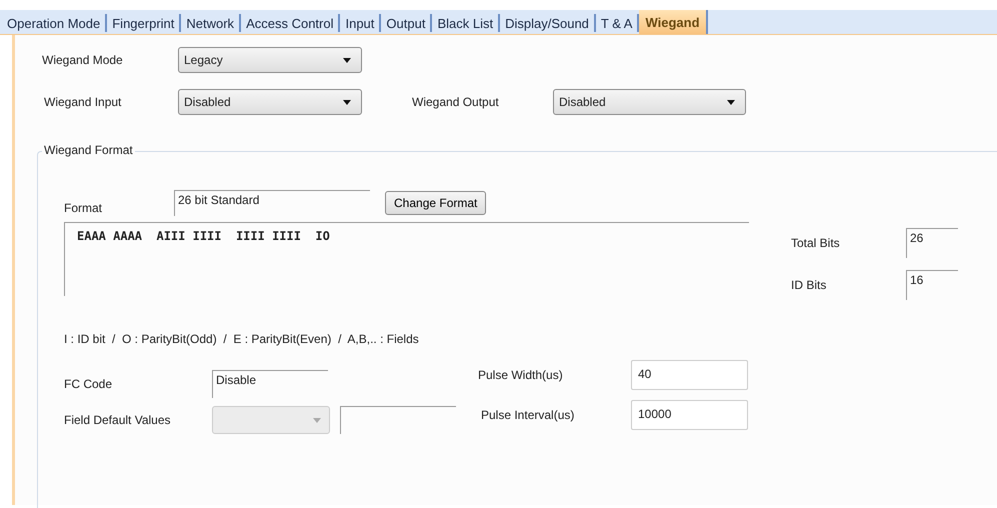 The height and width of the screenshot is (508, 997). I want to click on change-format-button: Change Format, so click(435, 203).